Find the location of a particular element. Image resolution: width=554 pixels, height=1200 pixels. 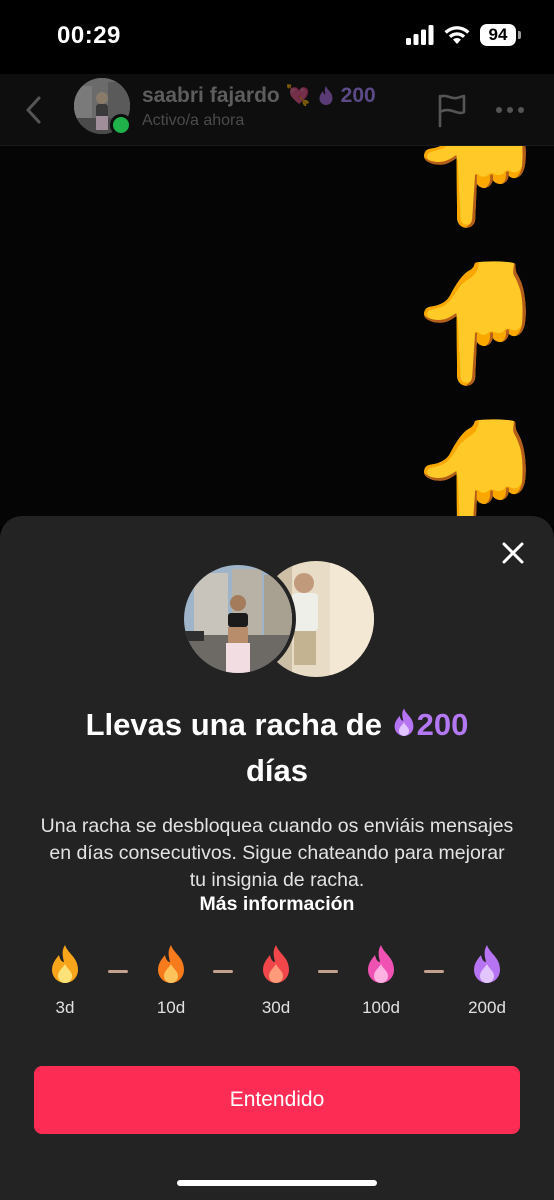

back-arrow-icon is located at coordinates (33, 110).